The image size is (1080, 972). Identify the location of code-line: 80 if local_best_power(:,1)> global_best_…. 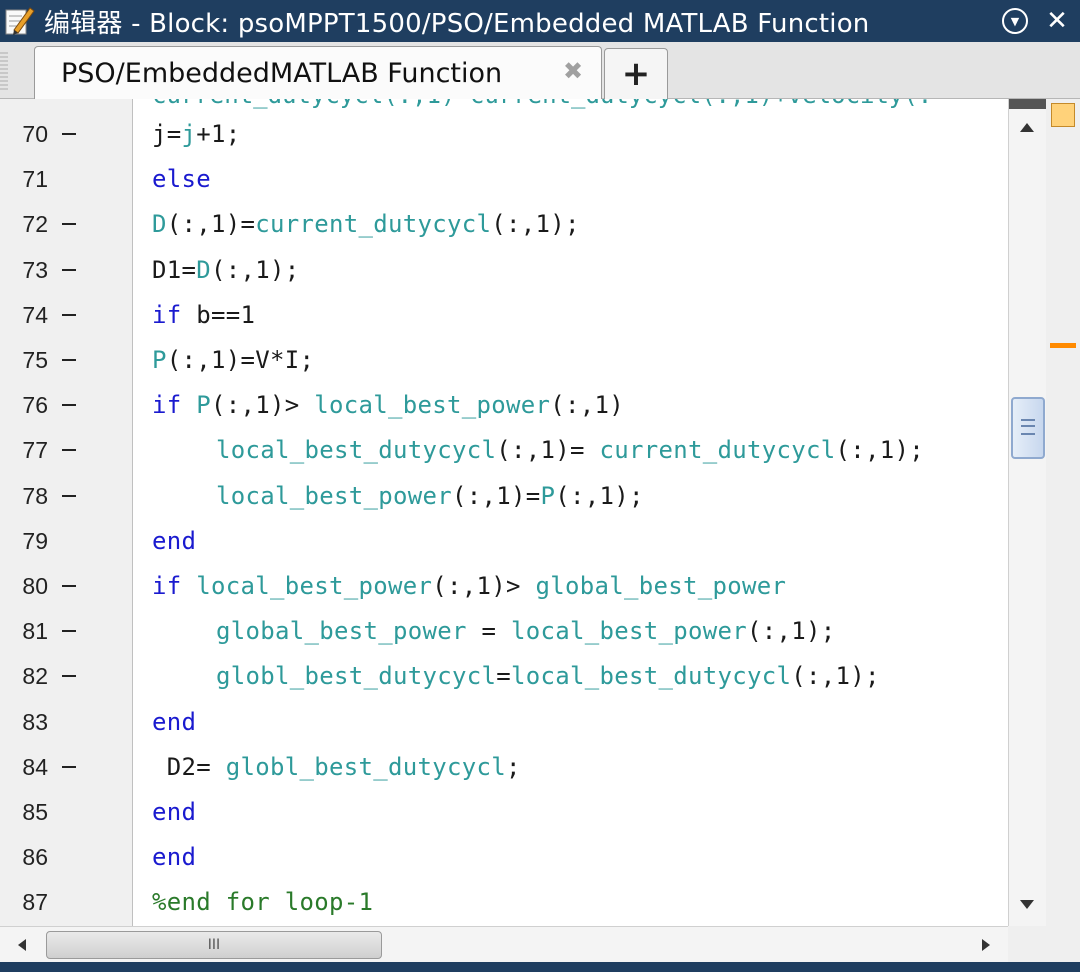
(504, 587).